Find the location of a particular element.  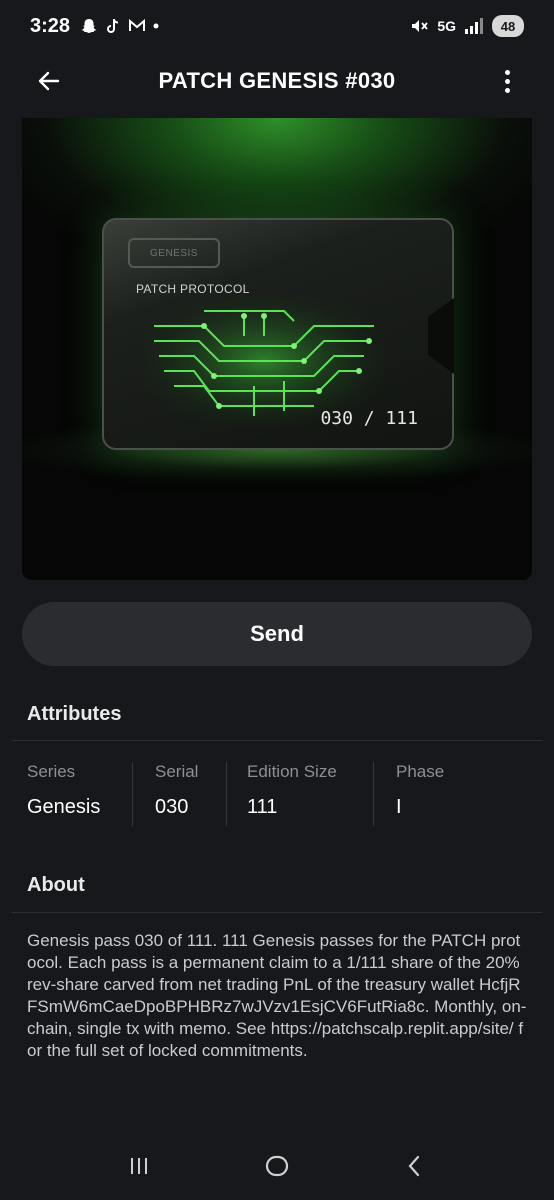

card-notch is located at coordinates (441, 336).